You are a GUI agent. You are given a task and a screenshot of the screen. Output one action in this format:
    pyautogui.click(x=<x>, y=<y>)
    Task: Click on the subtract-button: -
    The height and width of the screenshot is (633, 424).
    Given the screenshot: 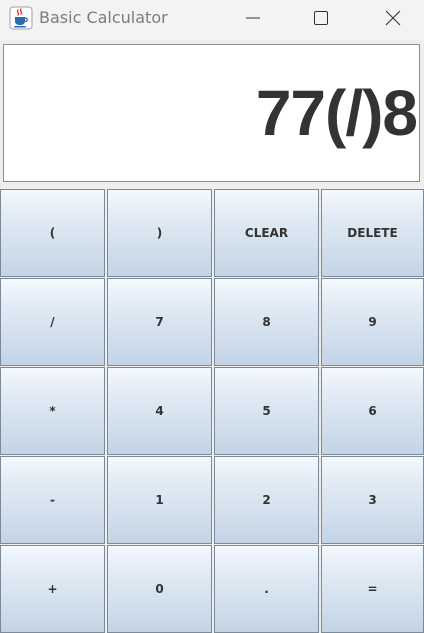 What is the action you would take?
    pyautogui.click(x=52, y=500)
    